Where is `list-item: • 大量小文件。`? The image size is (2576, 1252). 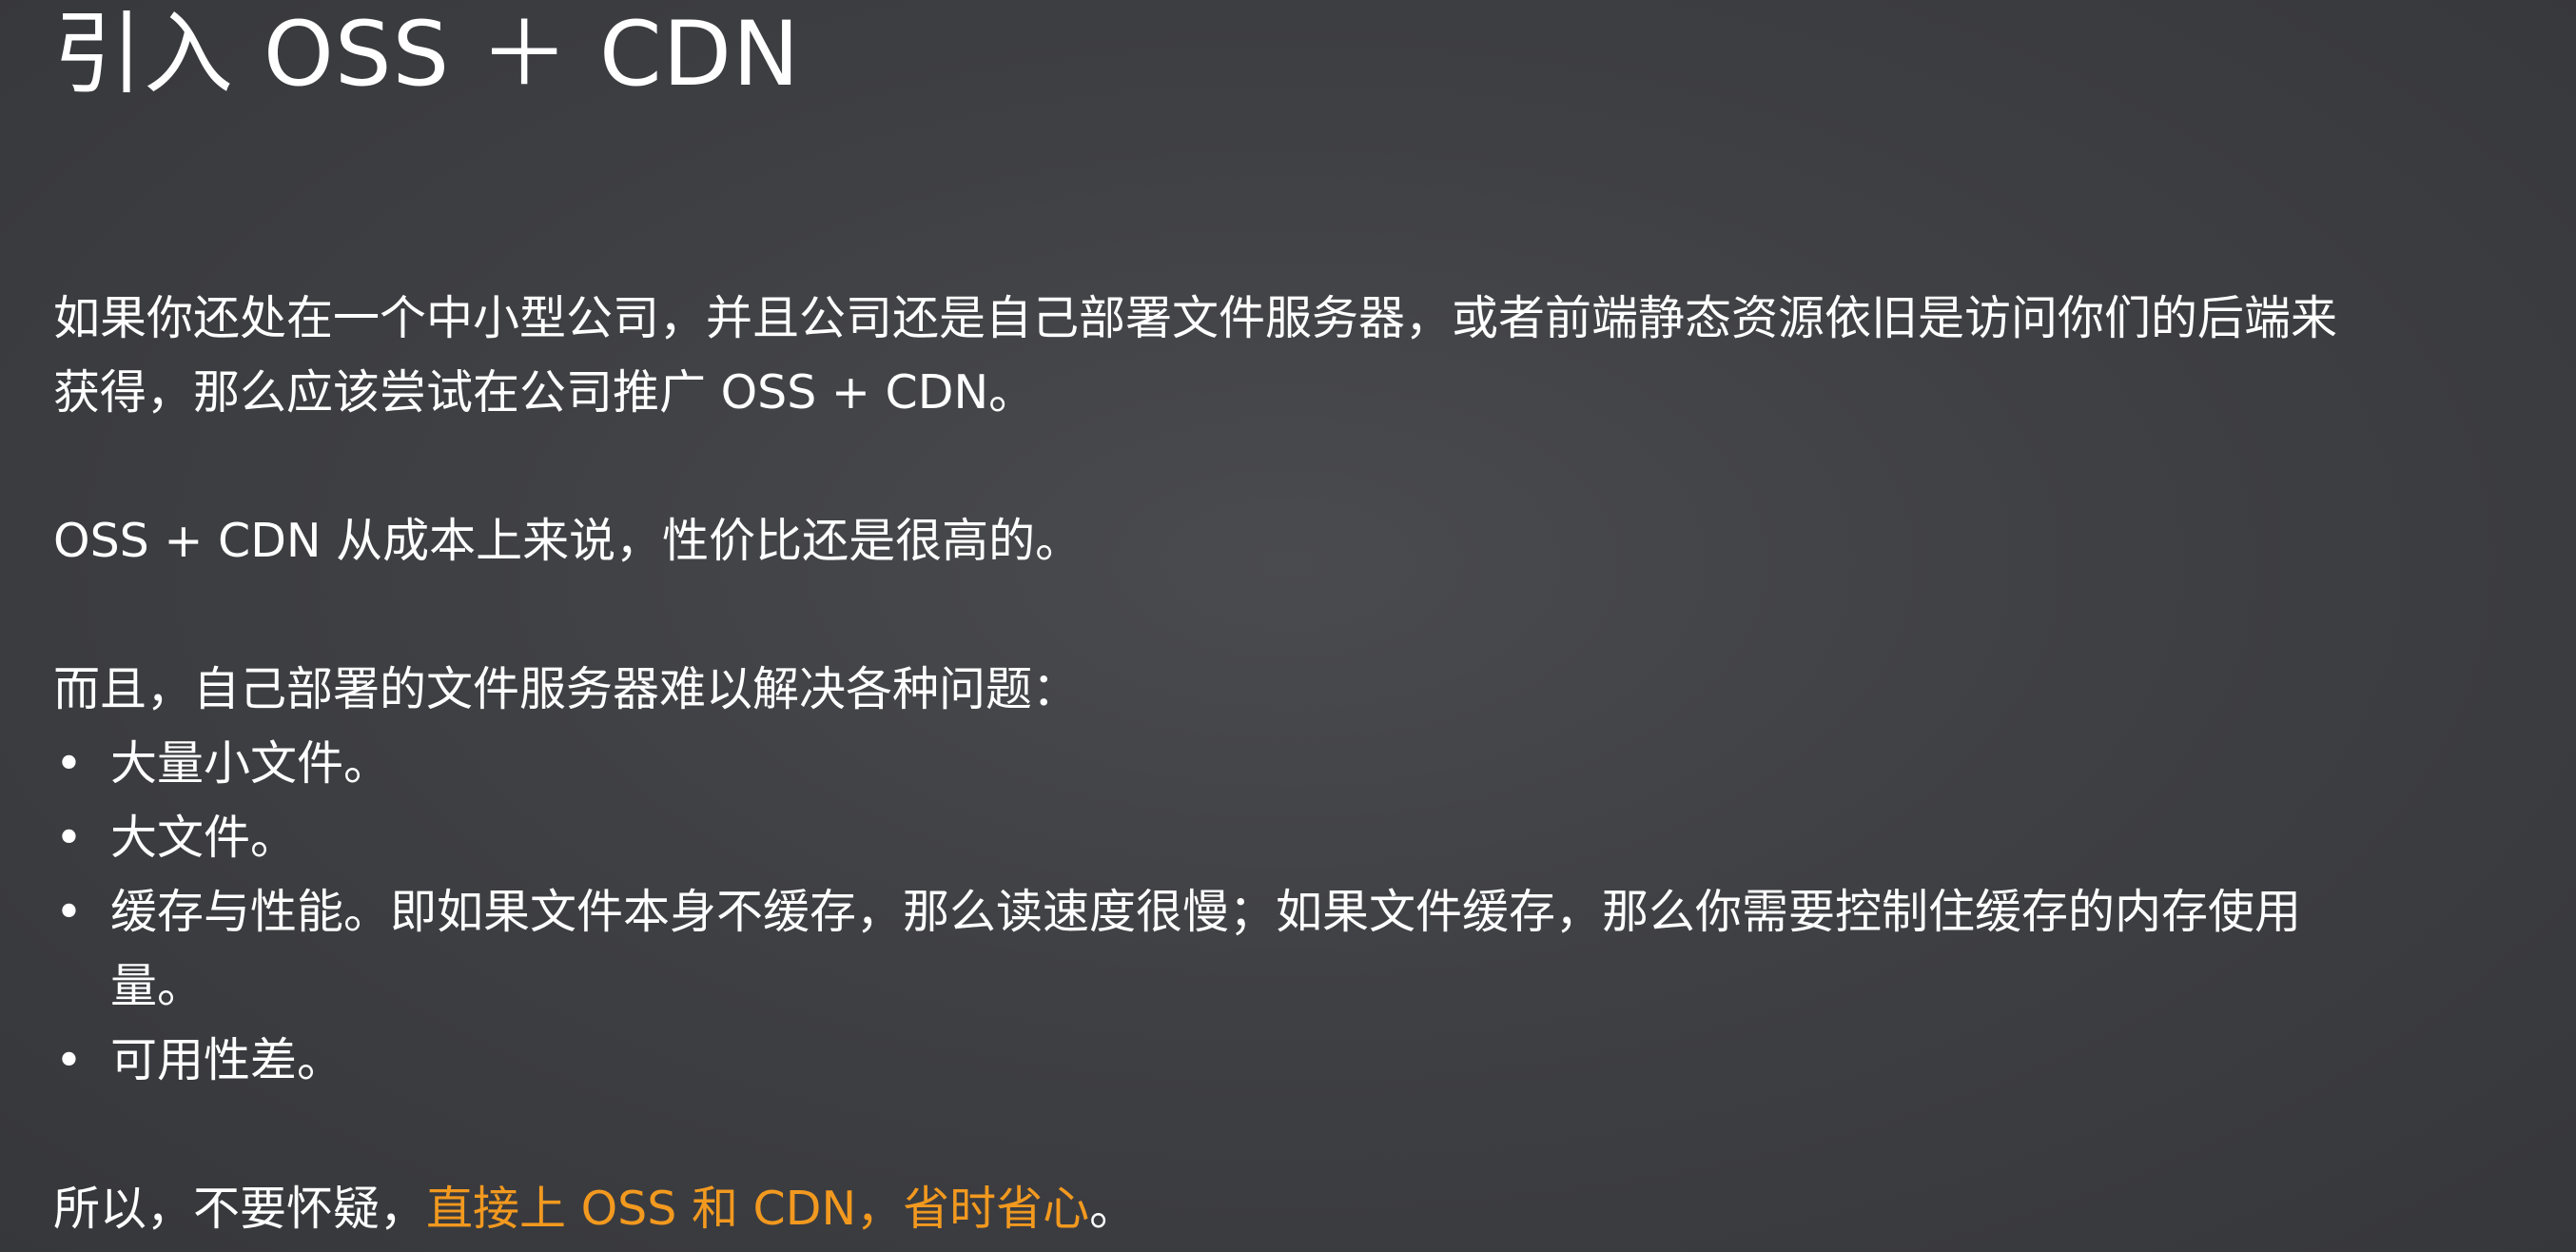 list-item: • 大量小文件。 is located at coordinates (1290, 764).